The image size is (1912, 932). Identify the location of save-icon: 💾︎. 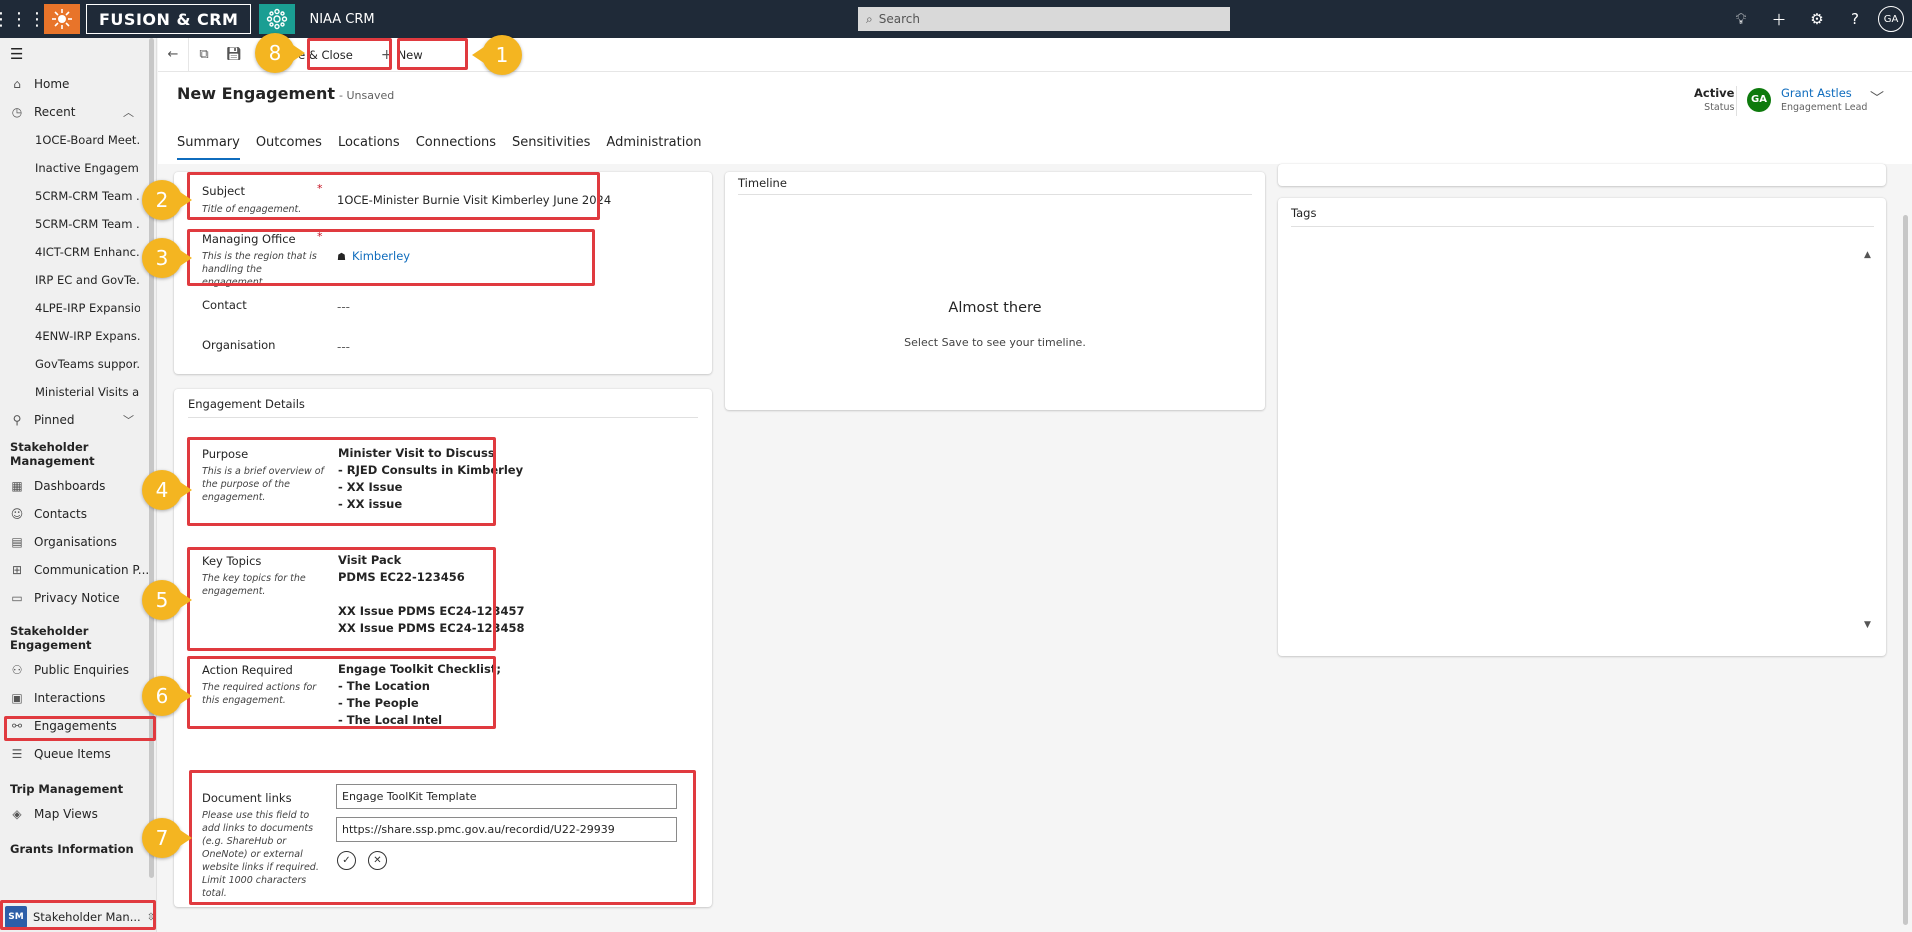
(234, 55).